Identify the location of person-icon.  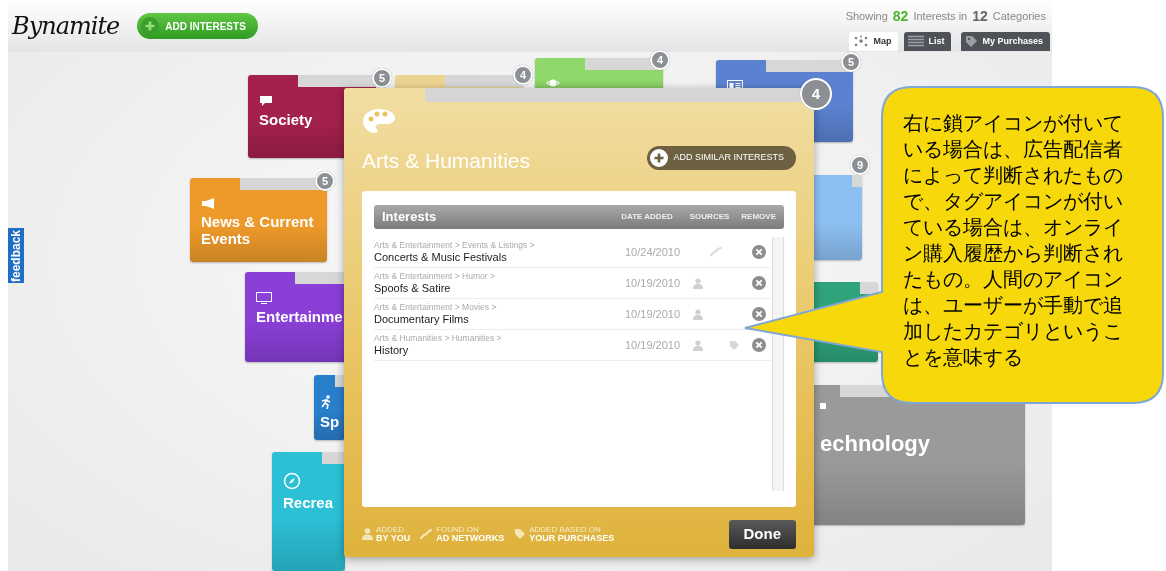
(367, 534).